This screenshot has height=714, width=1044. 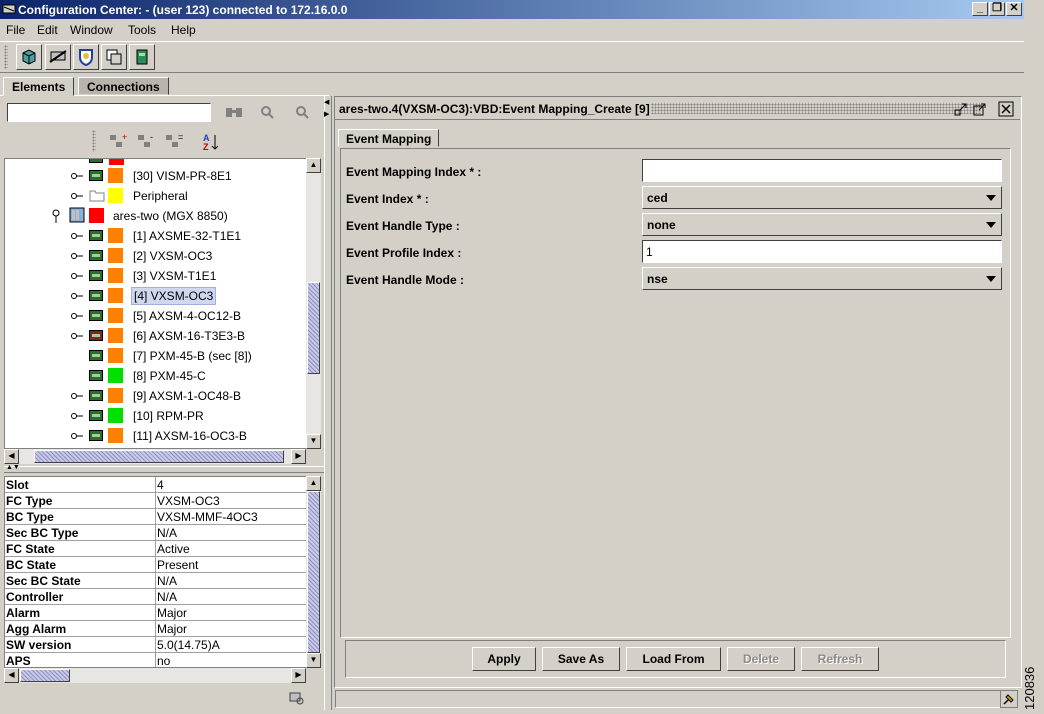 I want to click on maximize-frame-icon, so click(x=980, y=109).